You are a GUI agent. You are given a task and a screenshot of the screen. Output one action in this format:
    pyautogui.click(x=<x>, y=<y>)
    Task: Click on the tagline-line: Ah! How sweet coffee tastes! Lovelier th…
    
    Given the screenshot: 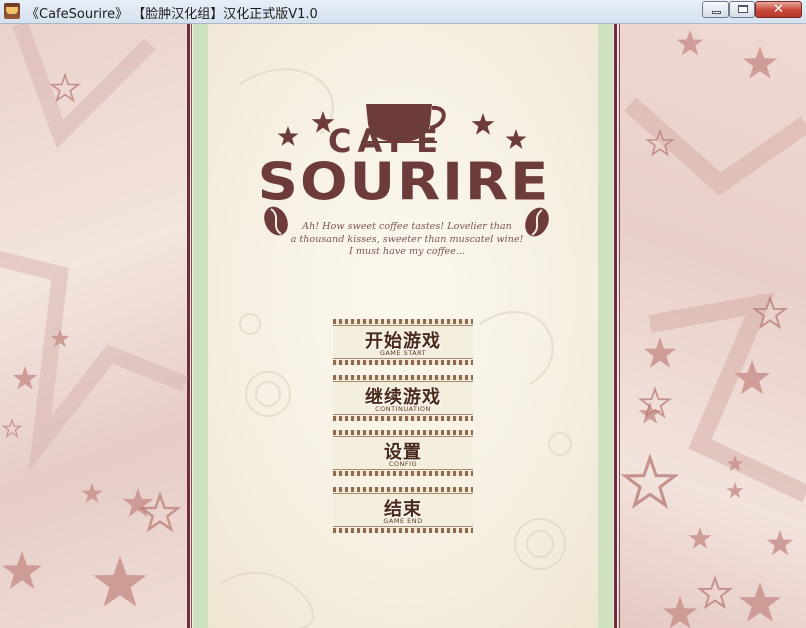 What is the action you would take?
    pyautogui.click(x=407, y=226)
    